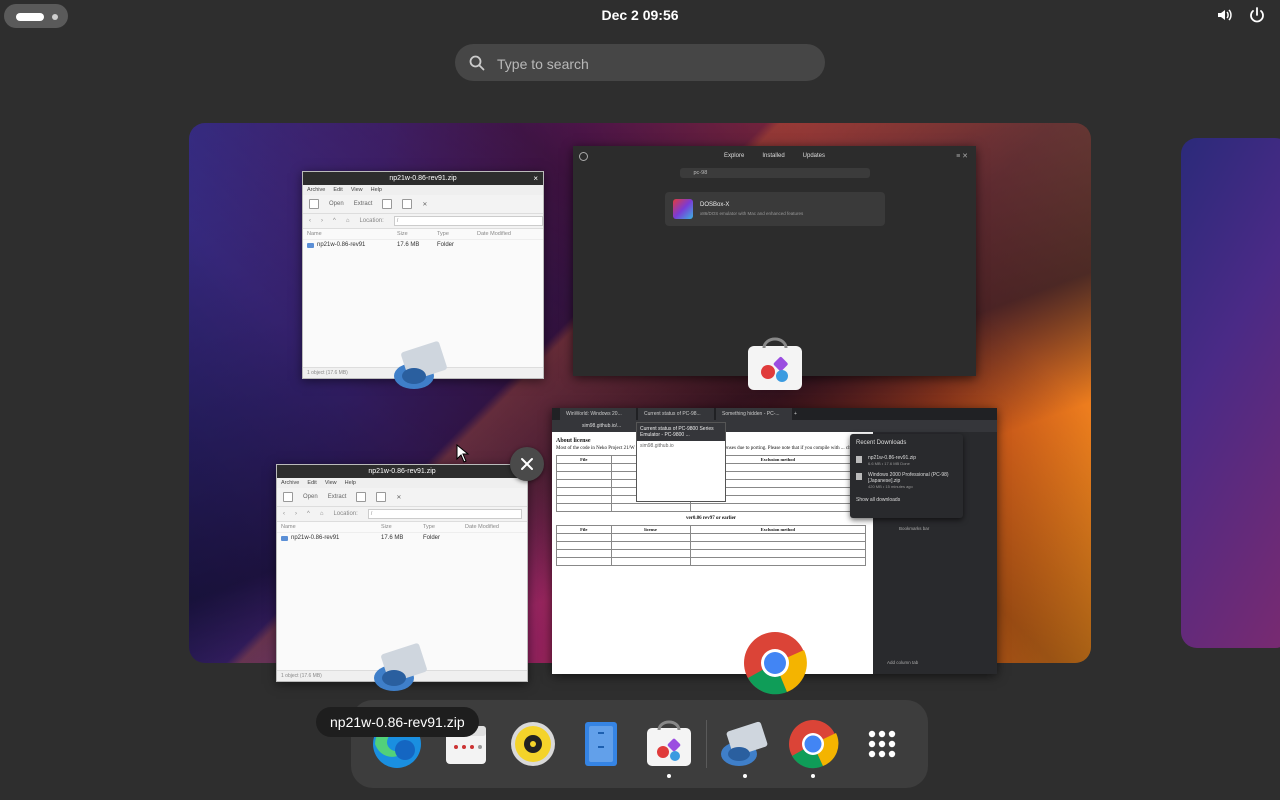 The height and width of the screenshot is (800, 1280). Describe the element at coordinates (813, 747) in the screenshot. I see `dock-item-chrome` at that location.